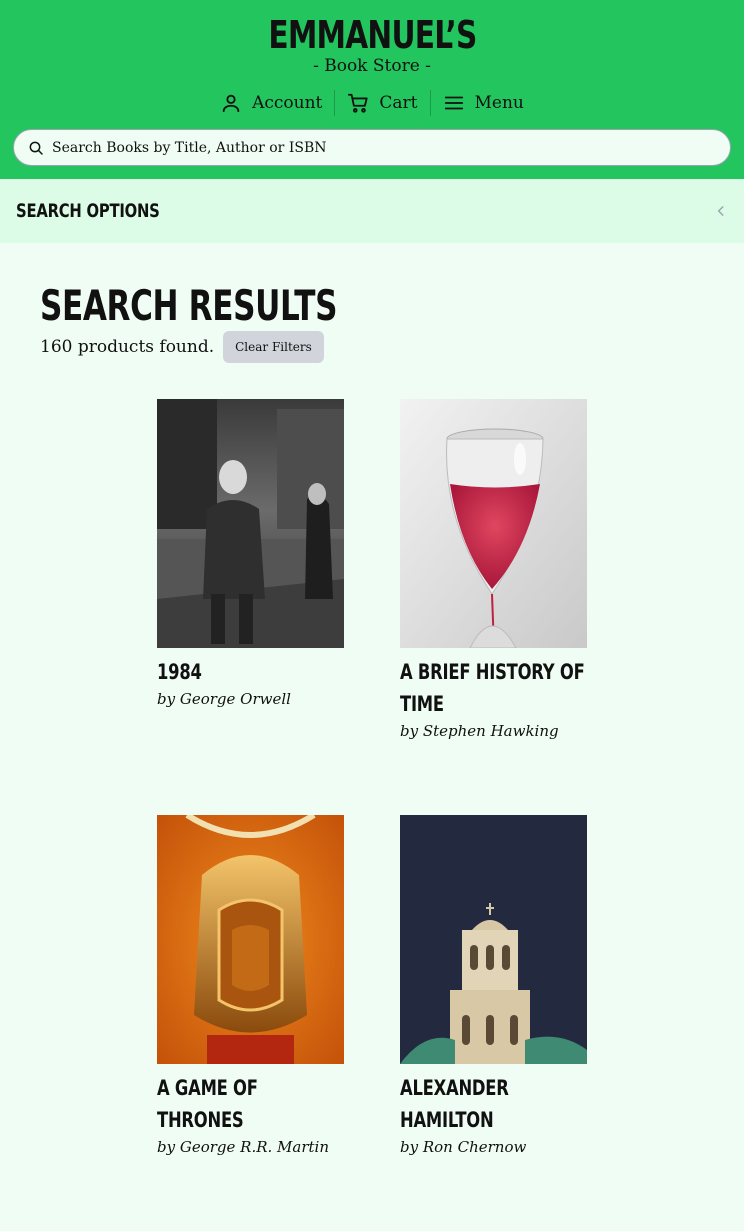 This screenshot has width=744, height=1231. Describe the element at coordinates (231, 103) in the screenshot. I see `user-icon` at that location.